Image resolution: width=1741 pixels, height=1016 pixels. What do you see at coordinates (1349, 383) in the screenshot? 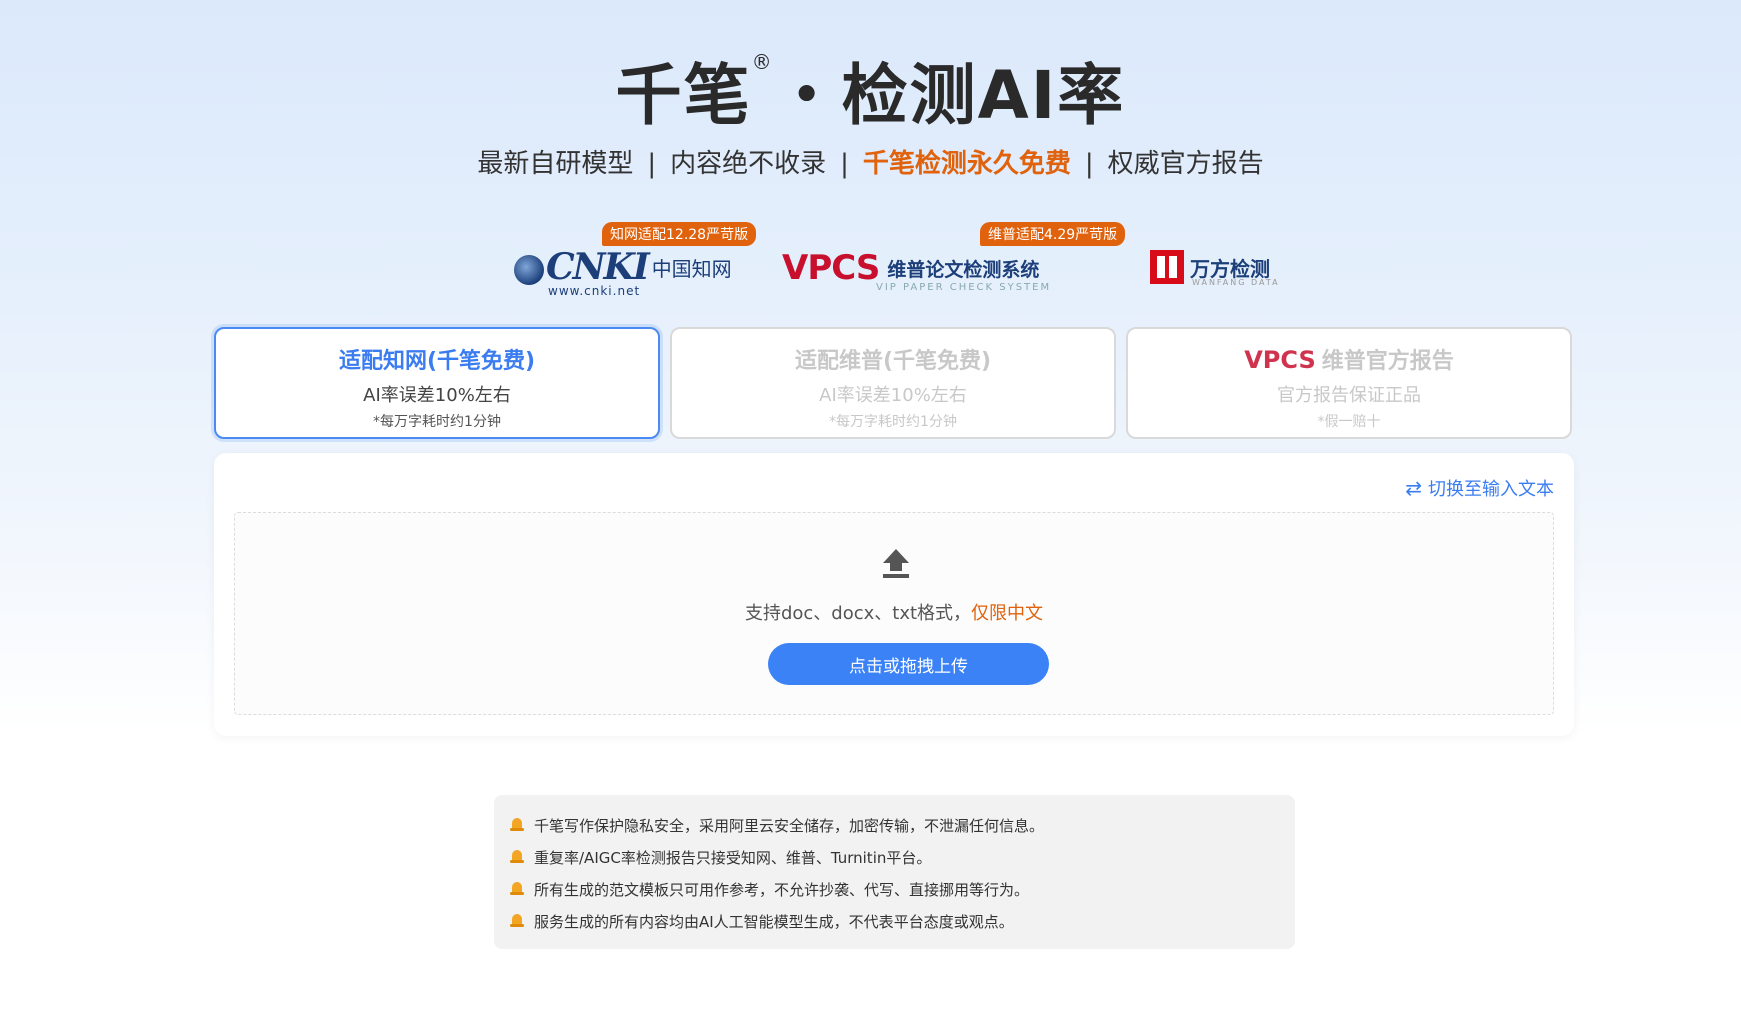
I see `tab-vpcs-official: VPCS 维普官方报告 官方报告保证正品 *假一赔十` at bounding box center [1349, 383].